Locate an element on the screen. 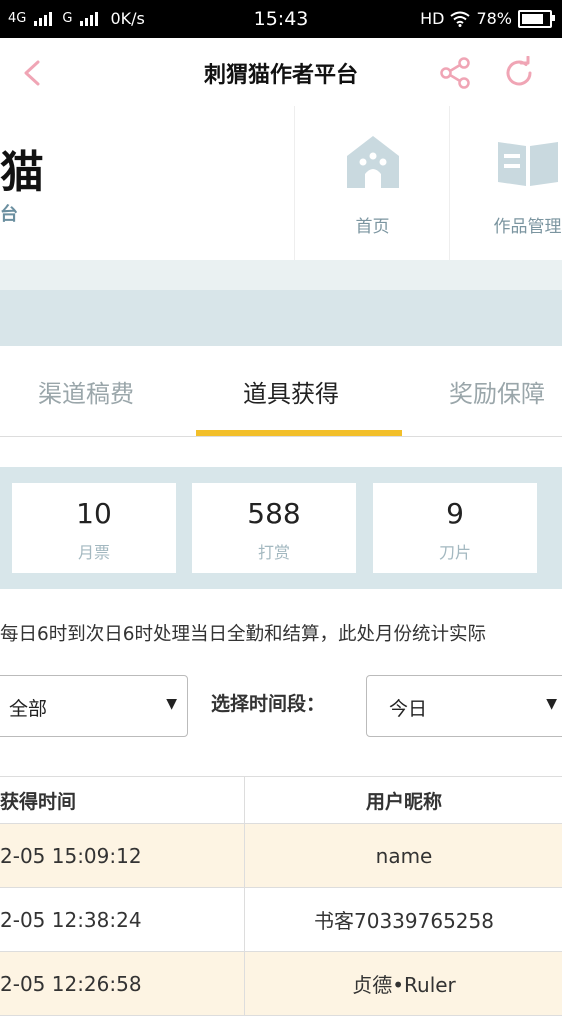 The image size is (562, 1016). cell-time: 2-05 12:26:58 is located at coordinates (71, 983).